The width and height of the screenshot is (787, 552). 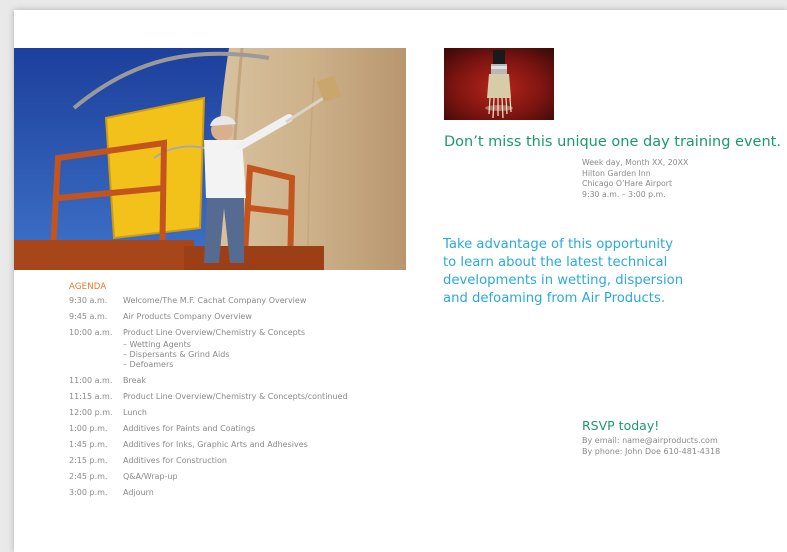 I want to click on event-hours: 9:30 a.m. – 3:00 p.m., so click(x=624, y=194).